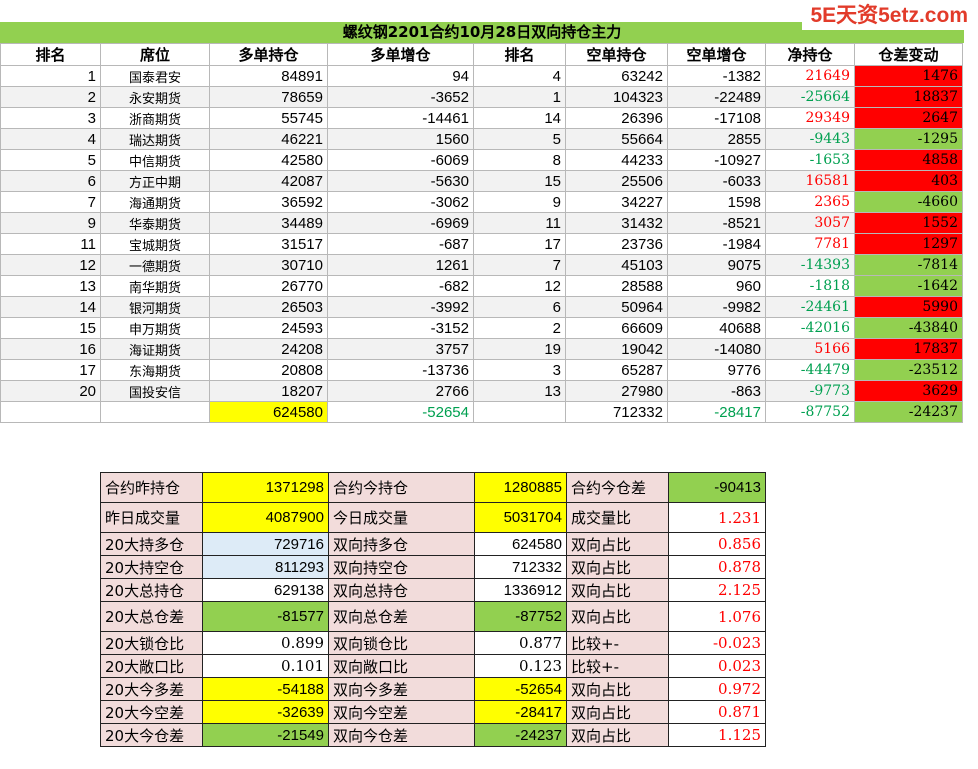 The image size is (978, 769). I want to click on rank-cell: 1, so click(50, 76).